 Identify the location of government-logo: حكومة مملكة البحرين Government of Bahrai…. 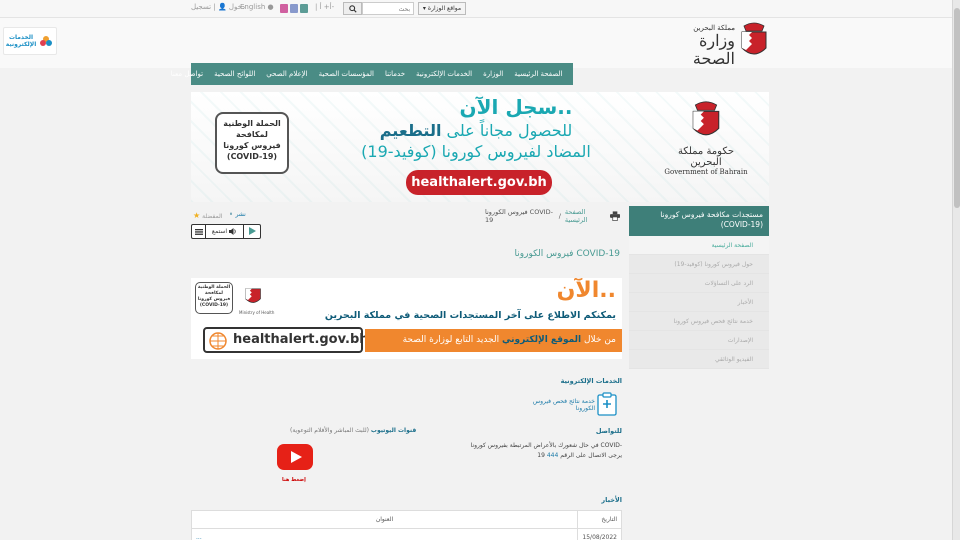
(706, 144).